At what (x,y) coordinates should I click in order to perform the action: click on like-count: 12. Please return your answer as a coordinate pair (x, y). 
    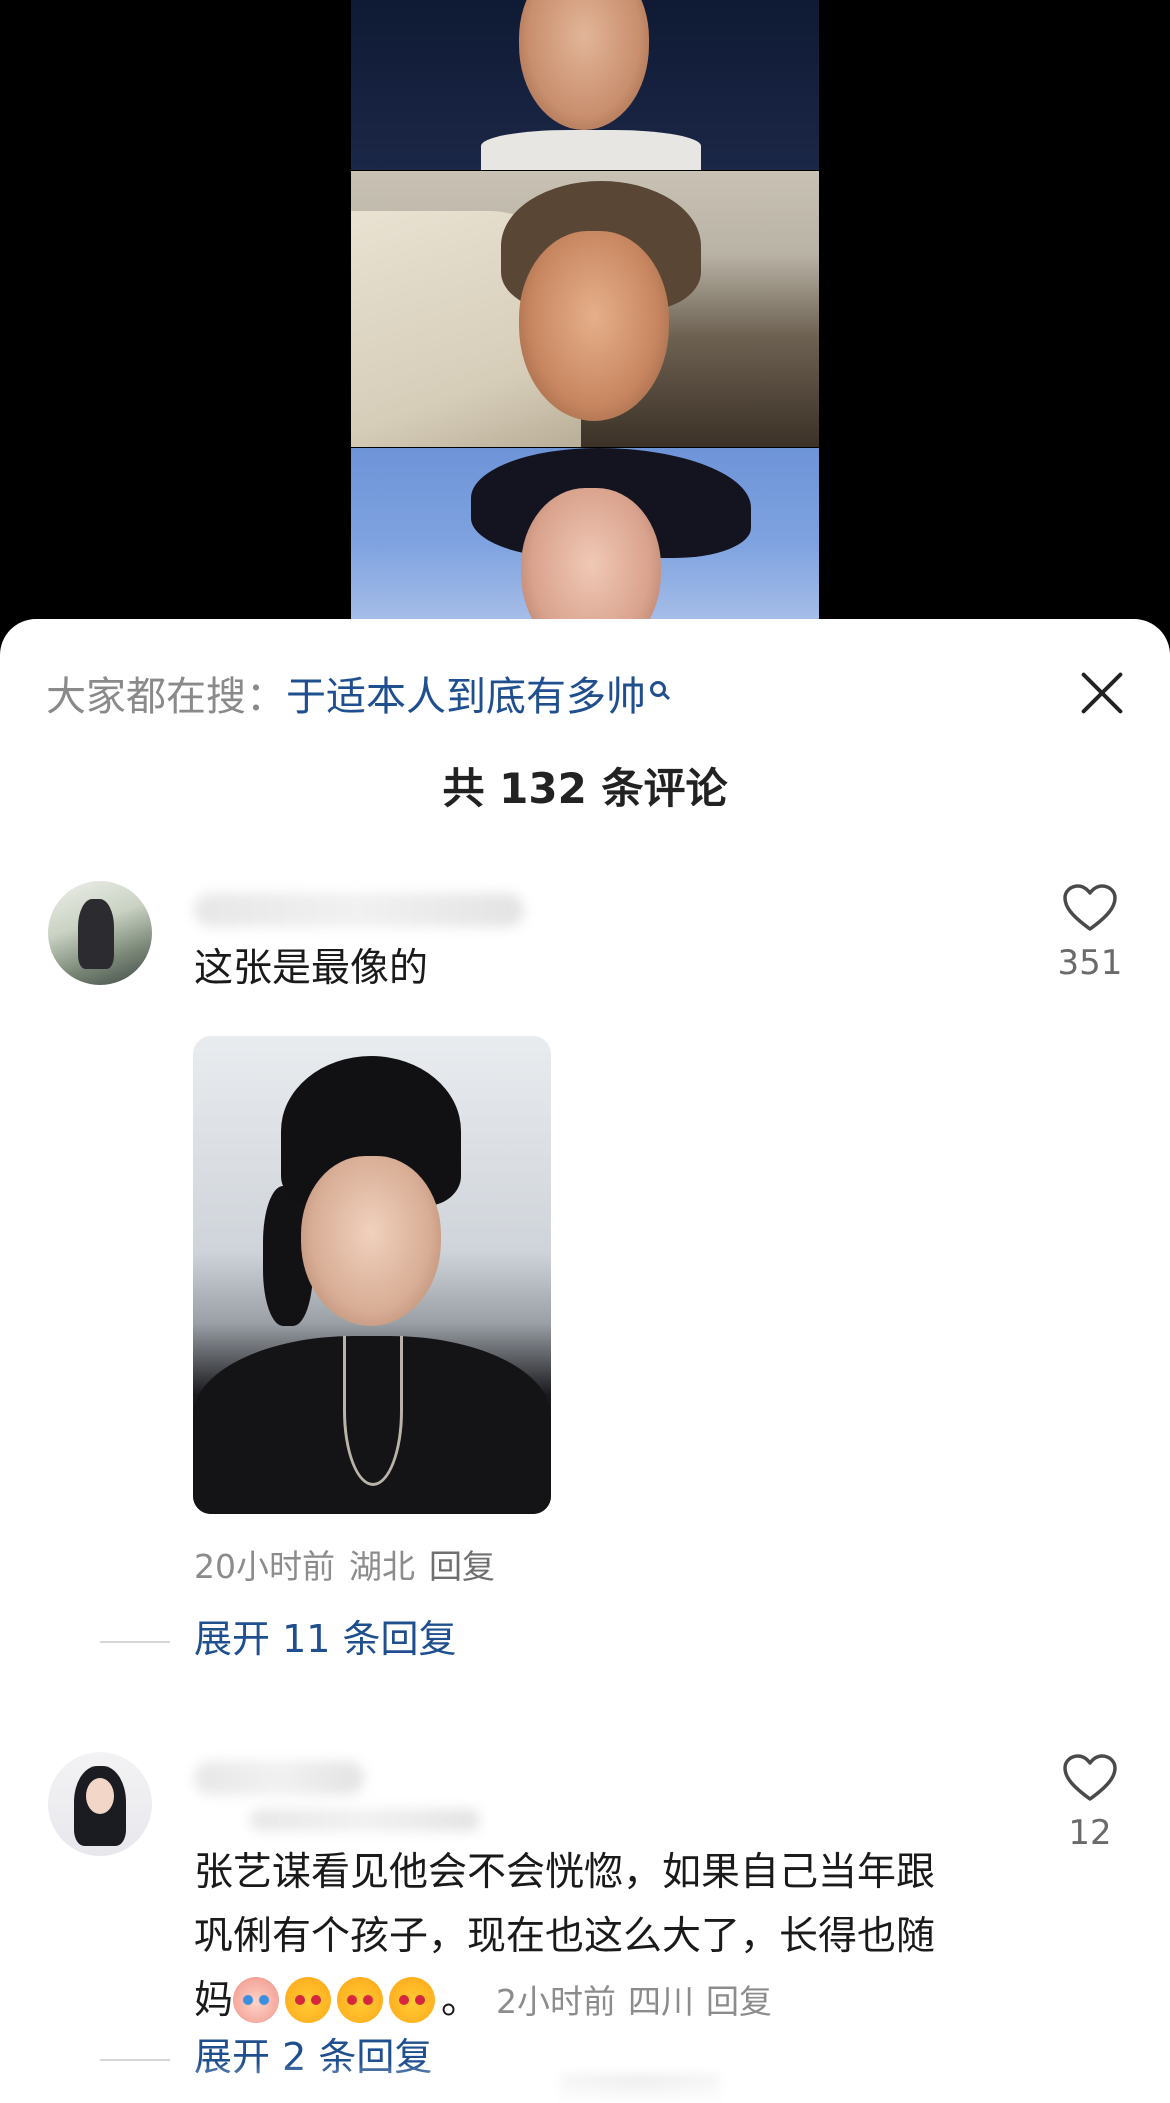
    Looking at the image, I should click on (1090, 1833).